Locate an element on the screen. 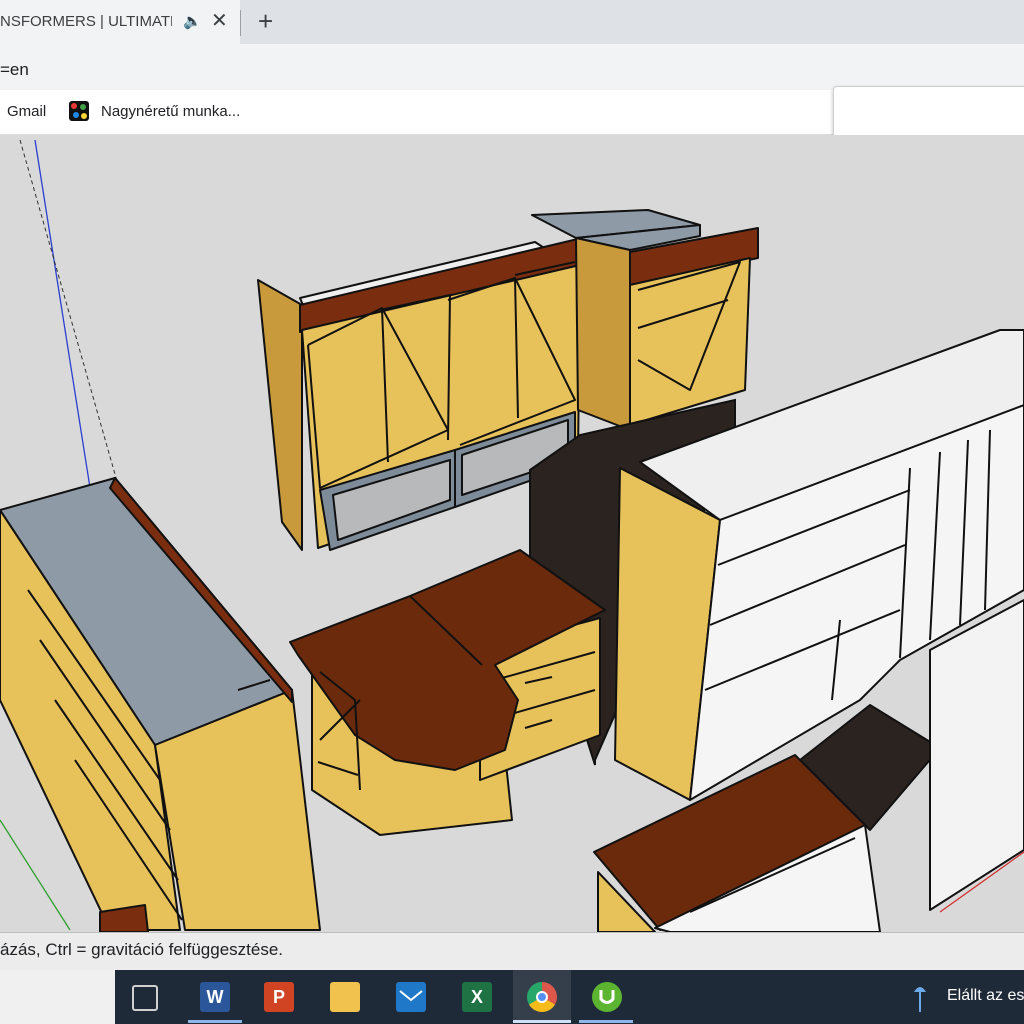 This screenshot has width=1024, height=1024. utorrent-icon is located at coordinates (607, 997).